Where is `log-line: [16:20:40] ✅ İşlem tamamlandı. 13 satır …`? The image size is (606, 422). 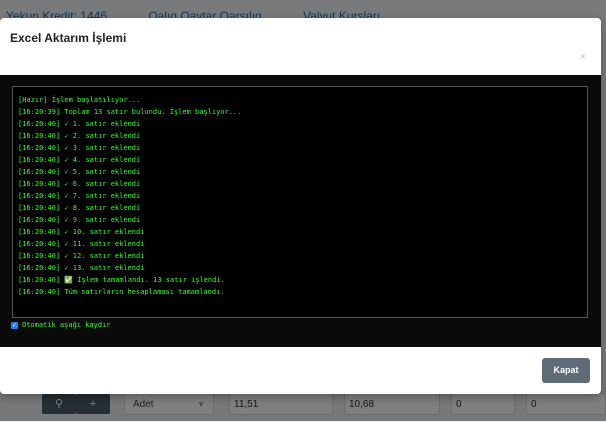 log-line: [16:20:40] ✅ İşlem tamamlandı. 13 satır … is located at coordinates (121, 280).